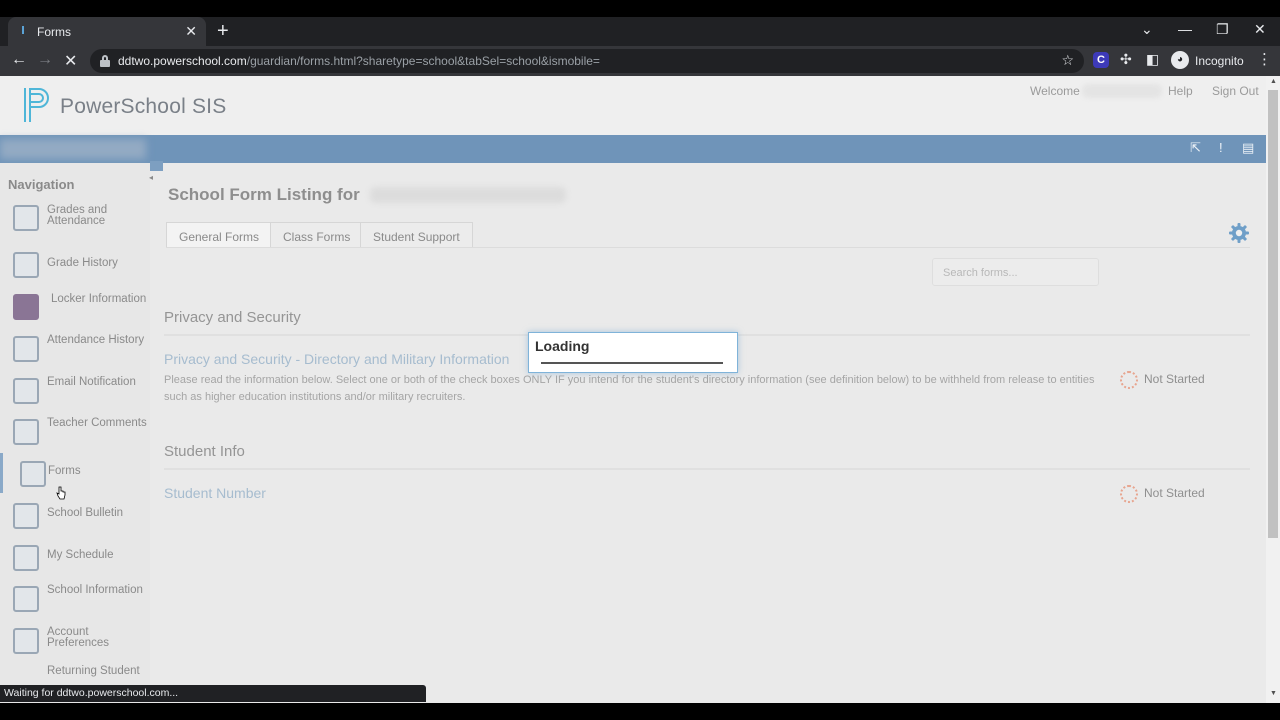  What do you see at coordinates (1122, 91) in the screenshot?
I see `user-name-redacted` at bounding box center [1122, 91].